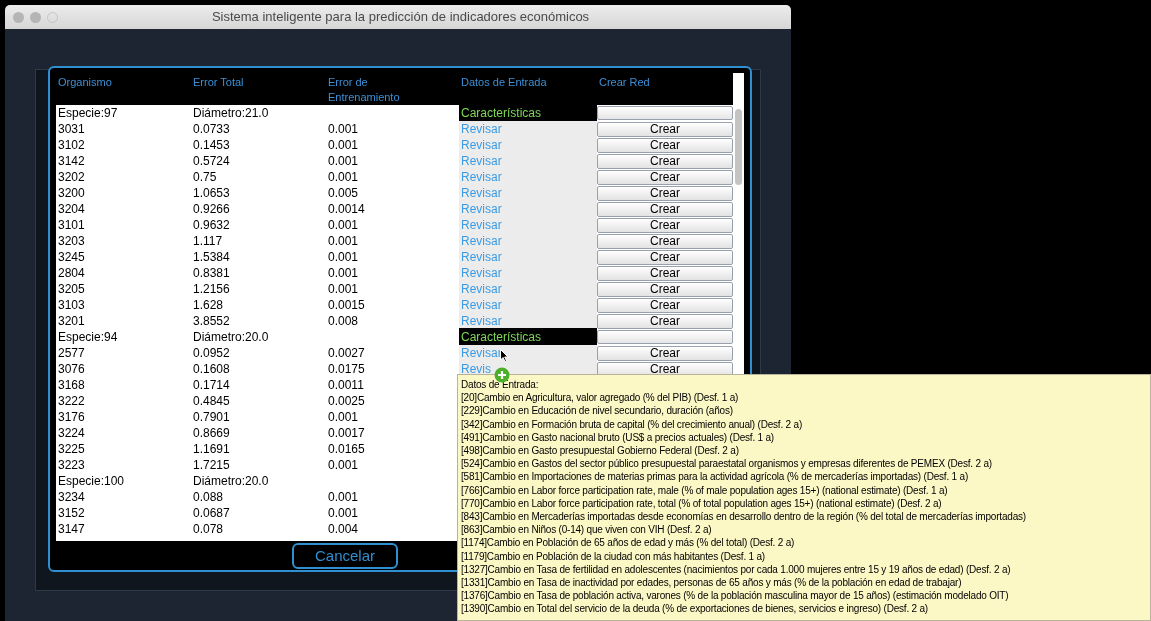 The width and height of the screenshot is (1151, 621). Describe the element at coordinates (343, 321) in the screenshot. I see `error-training-cell-text: 0.008` at that location.